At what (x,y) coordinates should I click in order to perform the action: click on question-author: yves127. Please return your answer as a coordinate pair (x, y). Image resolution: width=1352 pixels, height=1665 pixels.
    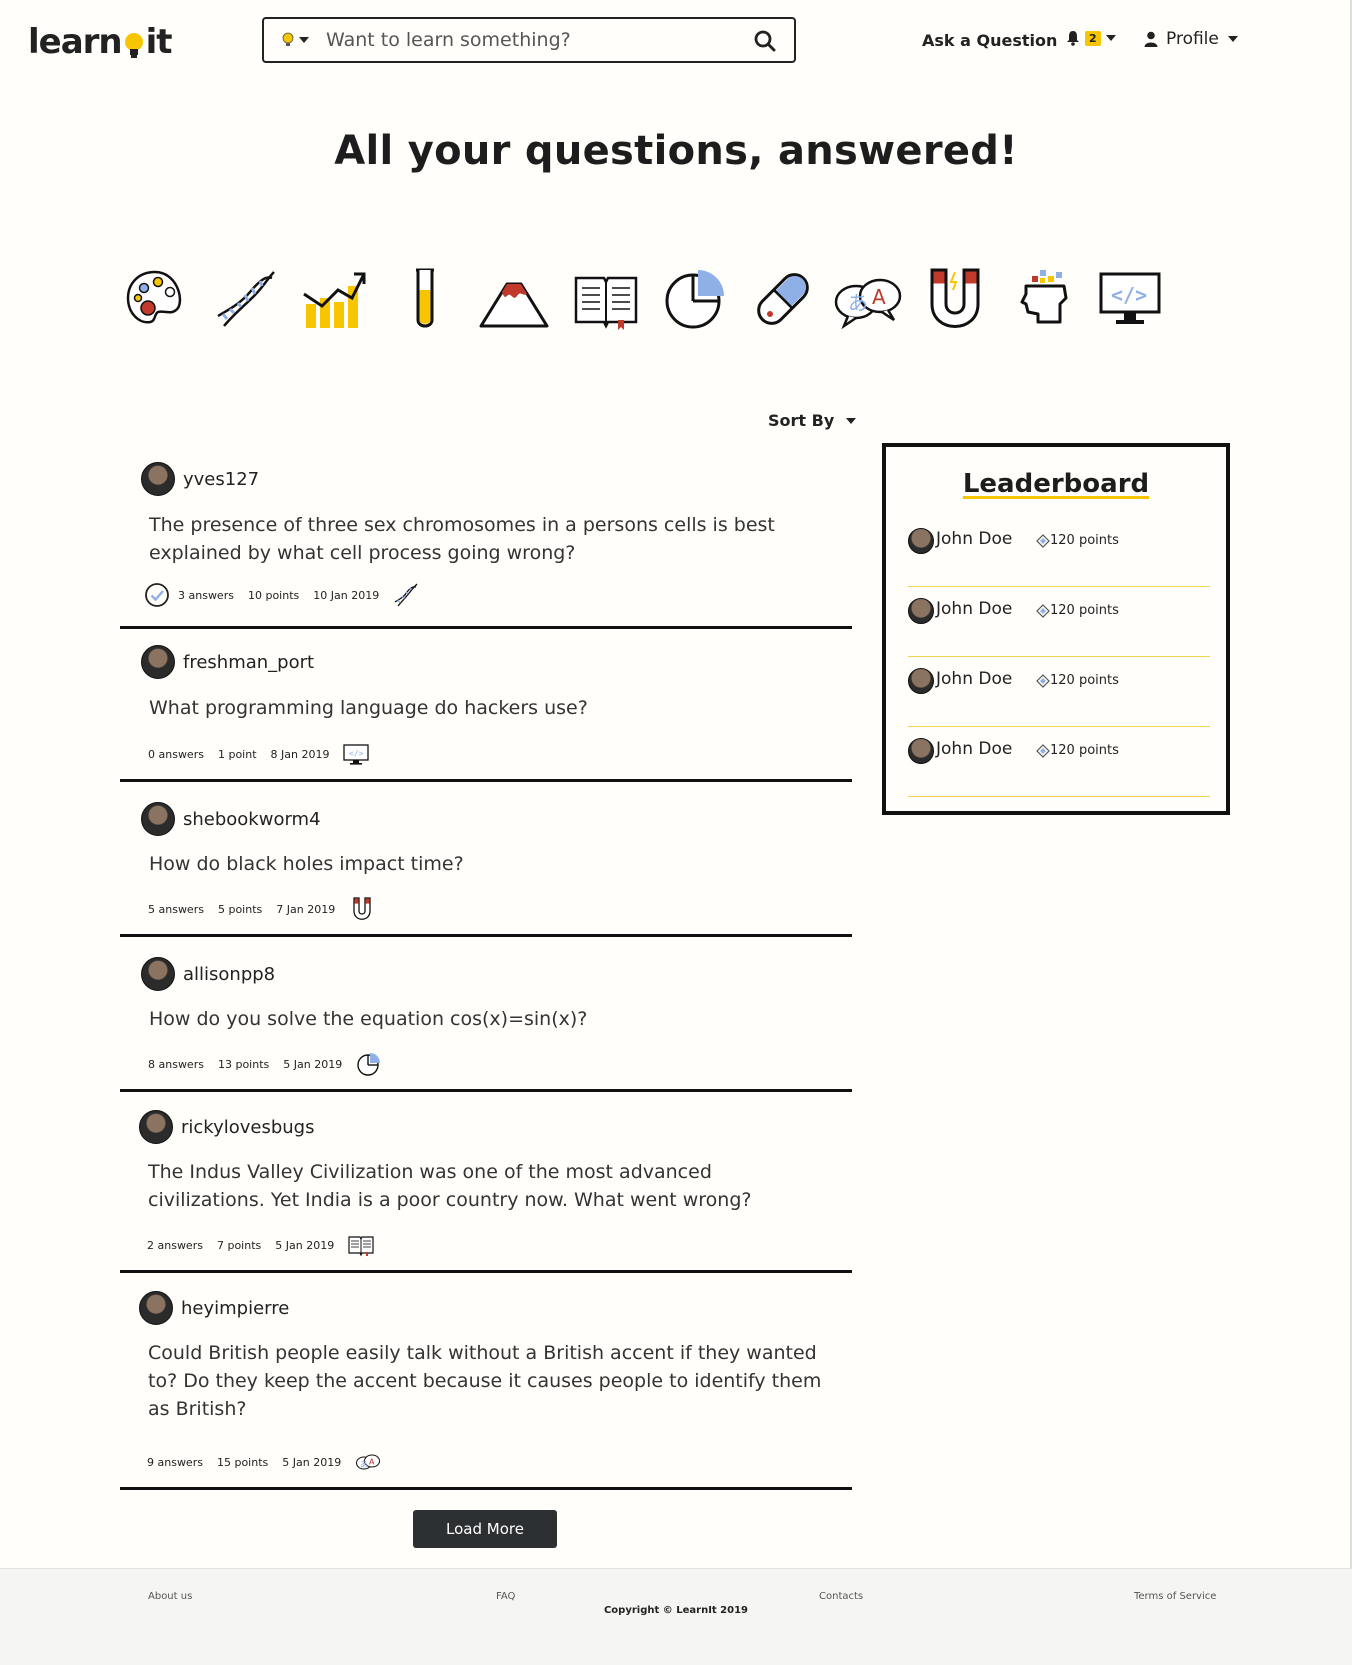
    Looking at the image, I should click on (200, 479).